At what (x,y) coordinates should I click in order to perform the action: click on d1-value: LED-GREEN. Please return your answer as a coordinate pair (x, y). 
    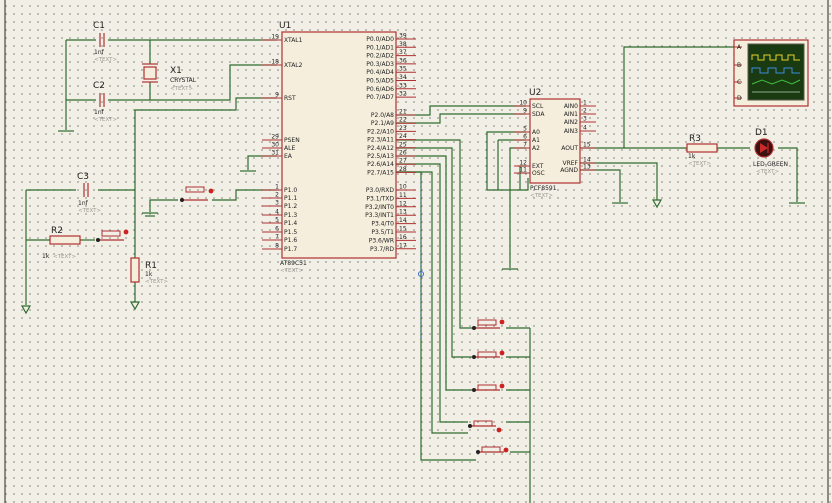
    Looking at the image, I should click on (770, 164).